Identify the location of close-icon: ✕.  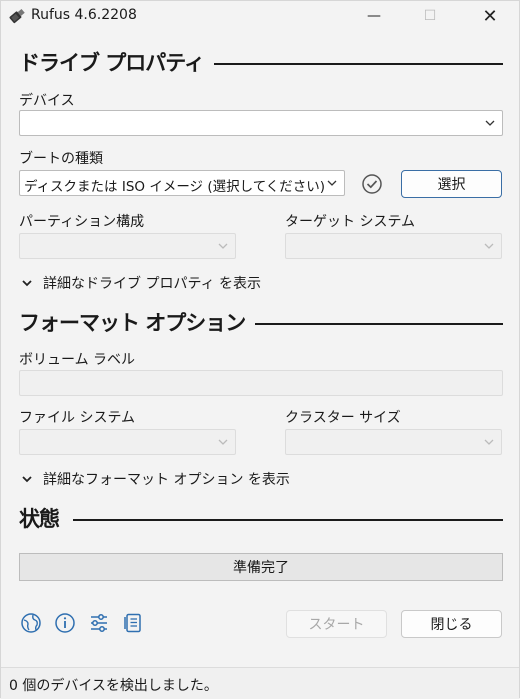
(490, 16).